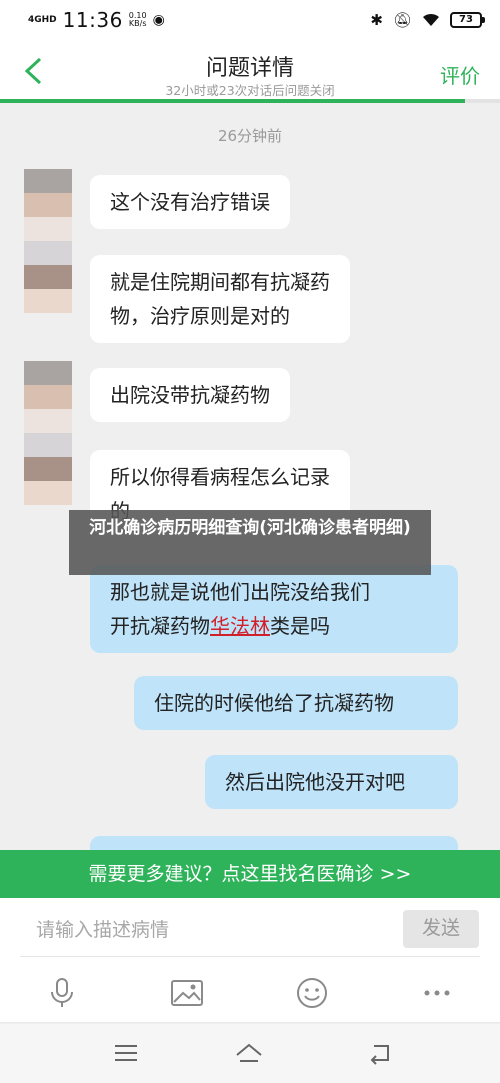 This screenshot has height=1083, width=500. I want to click on input-bar: 发送, so click(250, 930).